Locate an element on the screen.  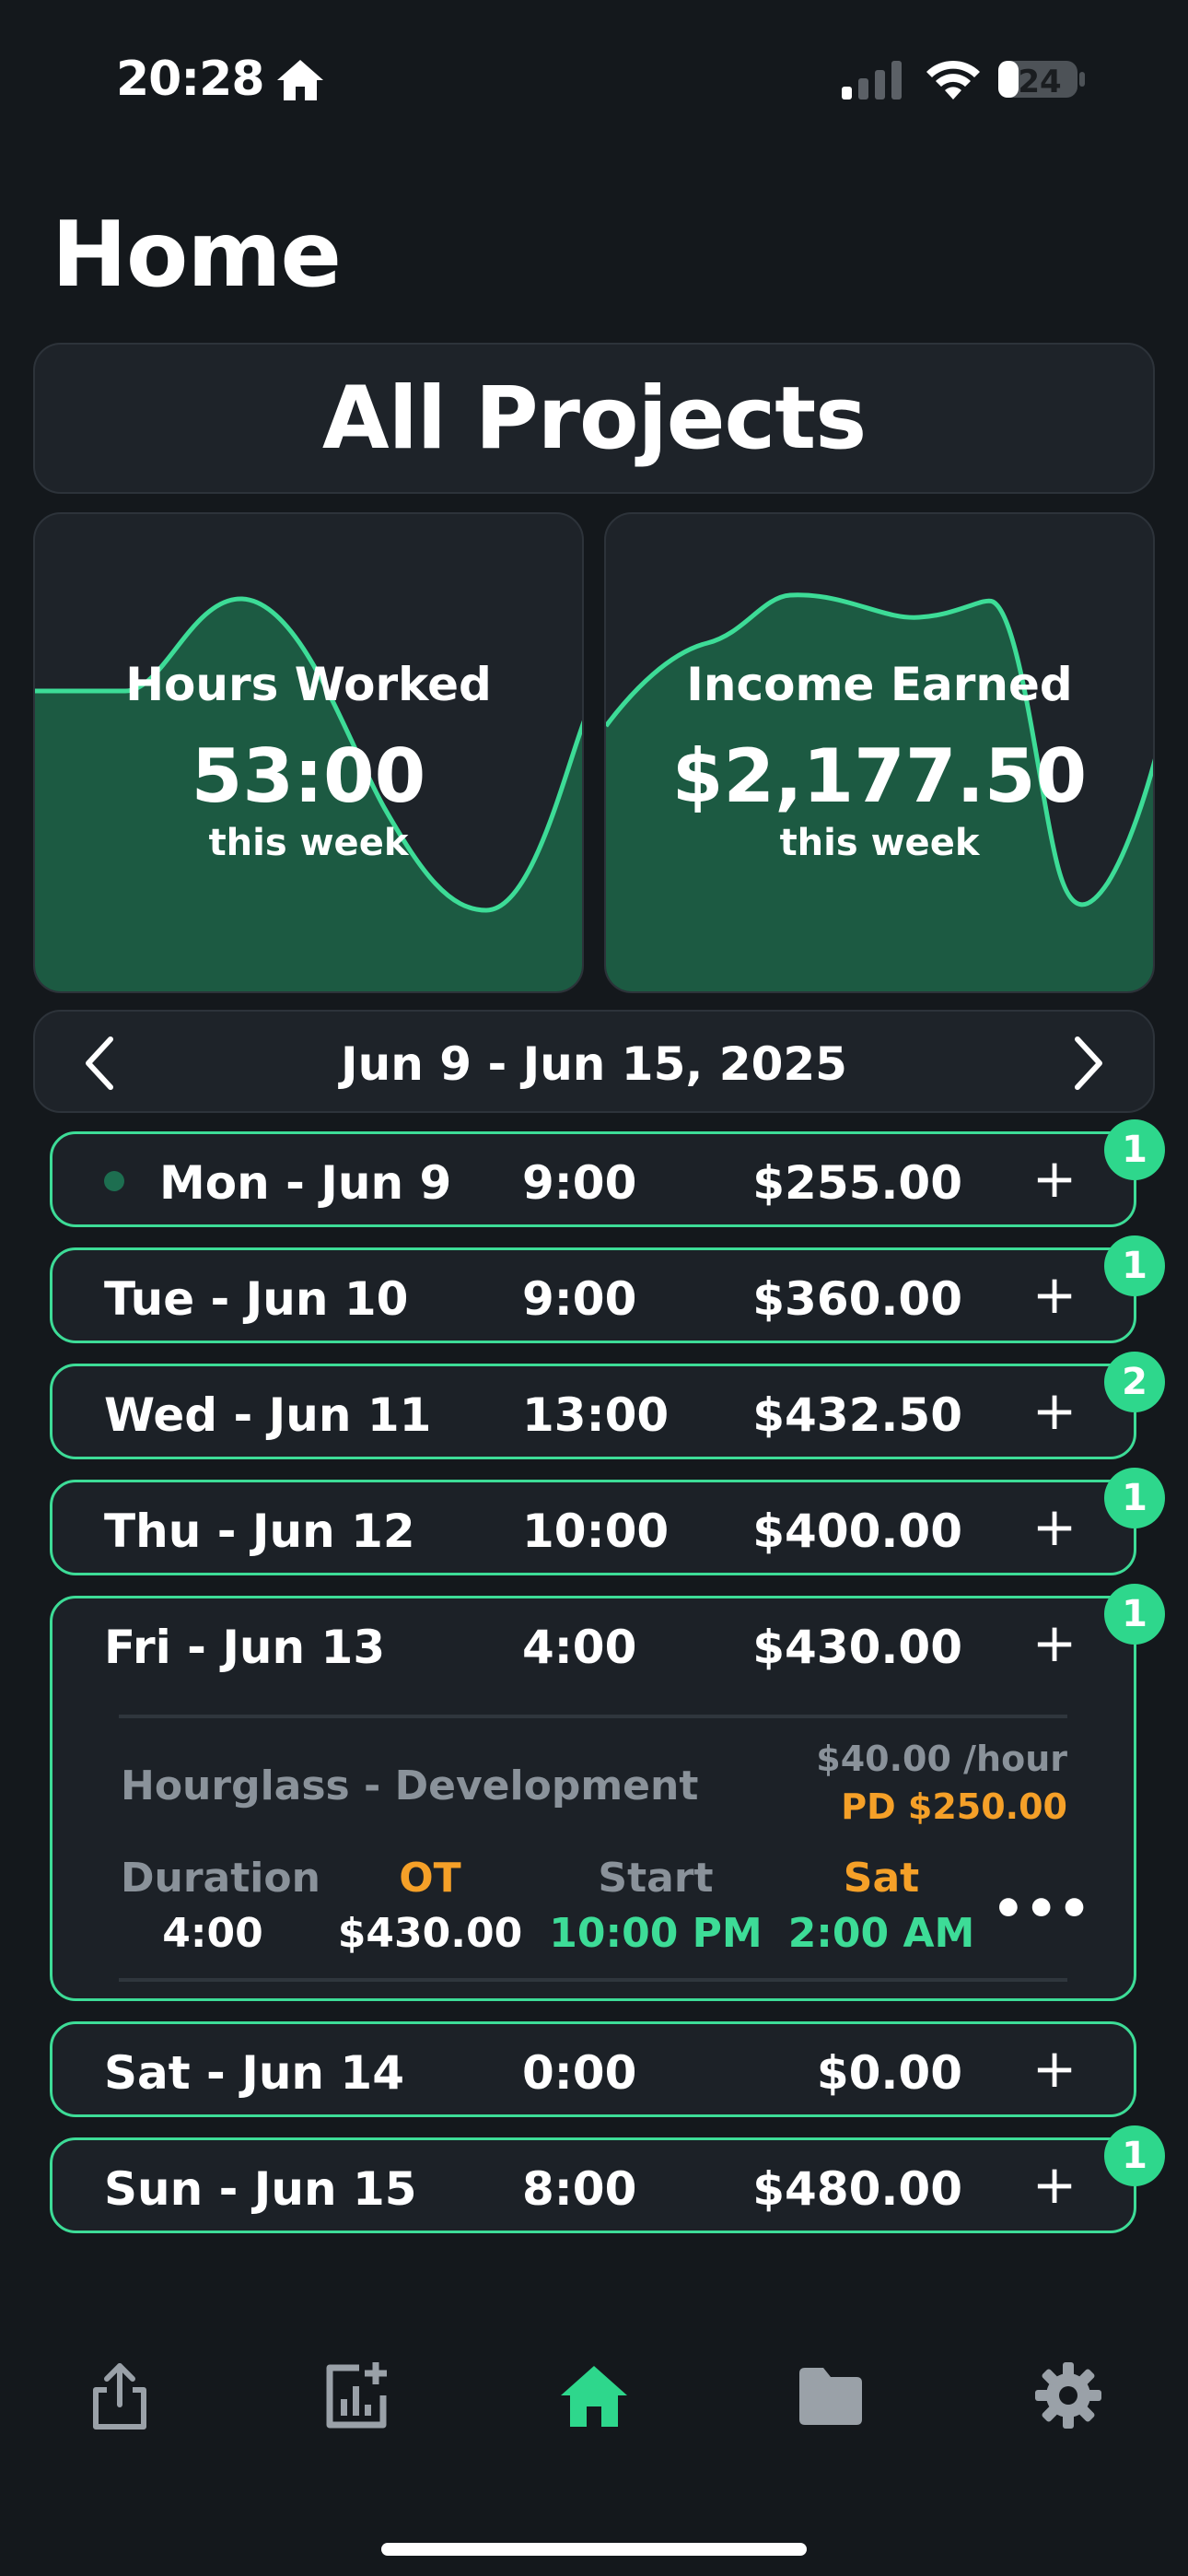
folder-icon is located at coordinates (831, 2395).